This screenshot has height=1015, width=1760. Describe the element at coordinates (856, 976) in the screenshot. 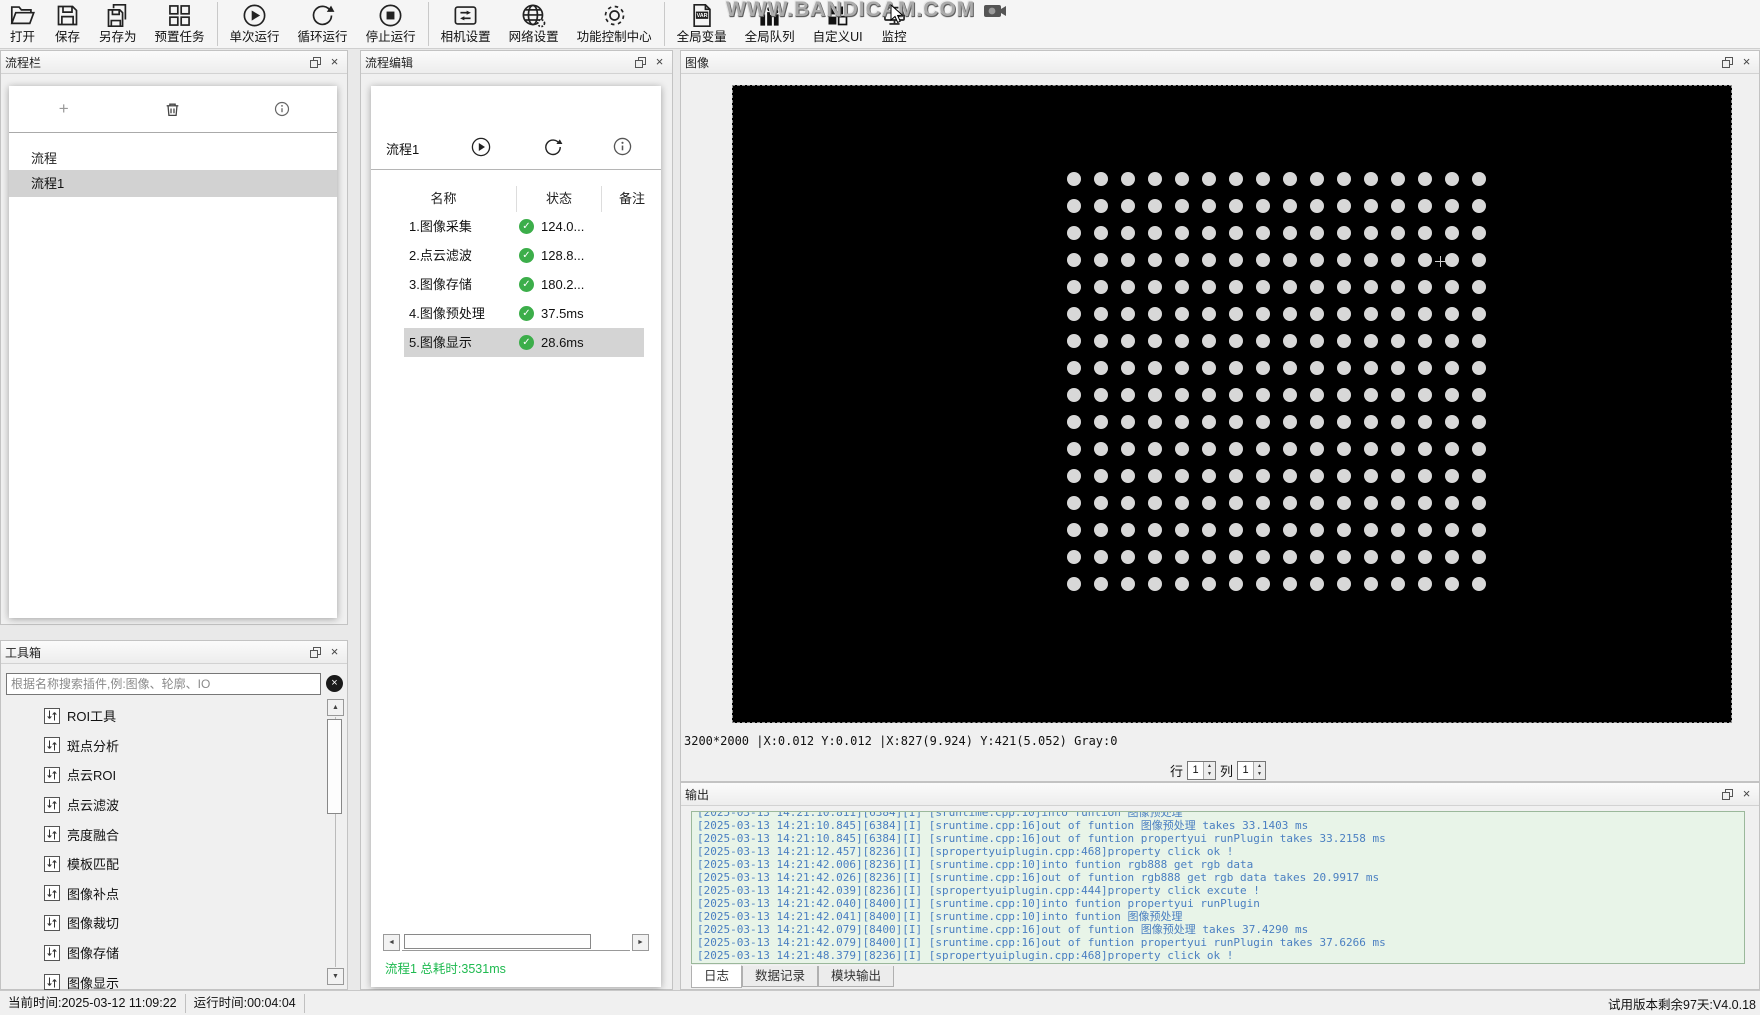

I see `output-tab-模块输出: 模块输出` at that location.